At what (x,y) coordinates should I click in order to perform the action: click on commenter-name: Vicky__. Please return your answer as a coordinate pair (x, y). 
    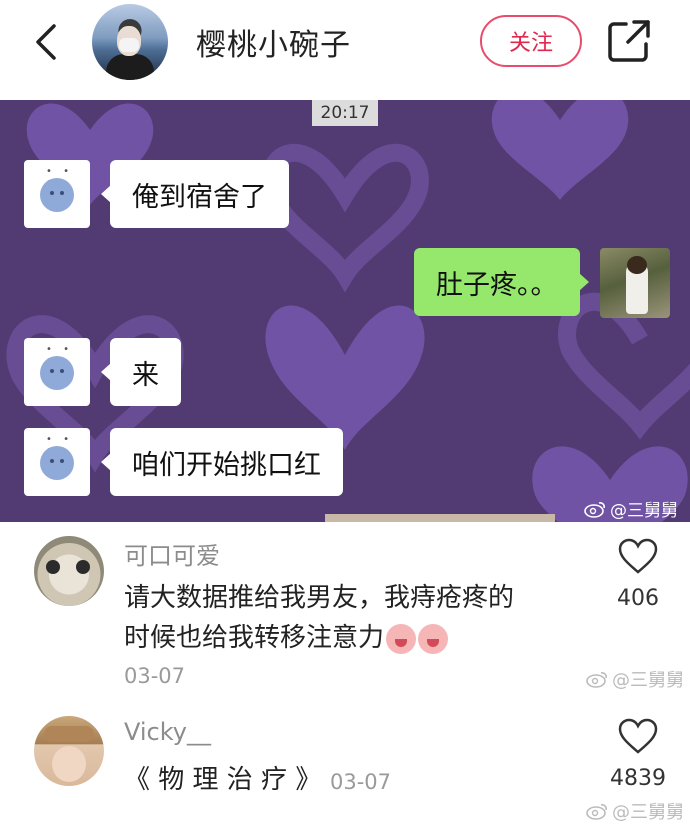
    Looking at the image, I should click on (167, 732).